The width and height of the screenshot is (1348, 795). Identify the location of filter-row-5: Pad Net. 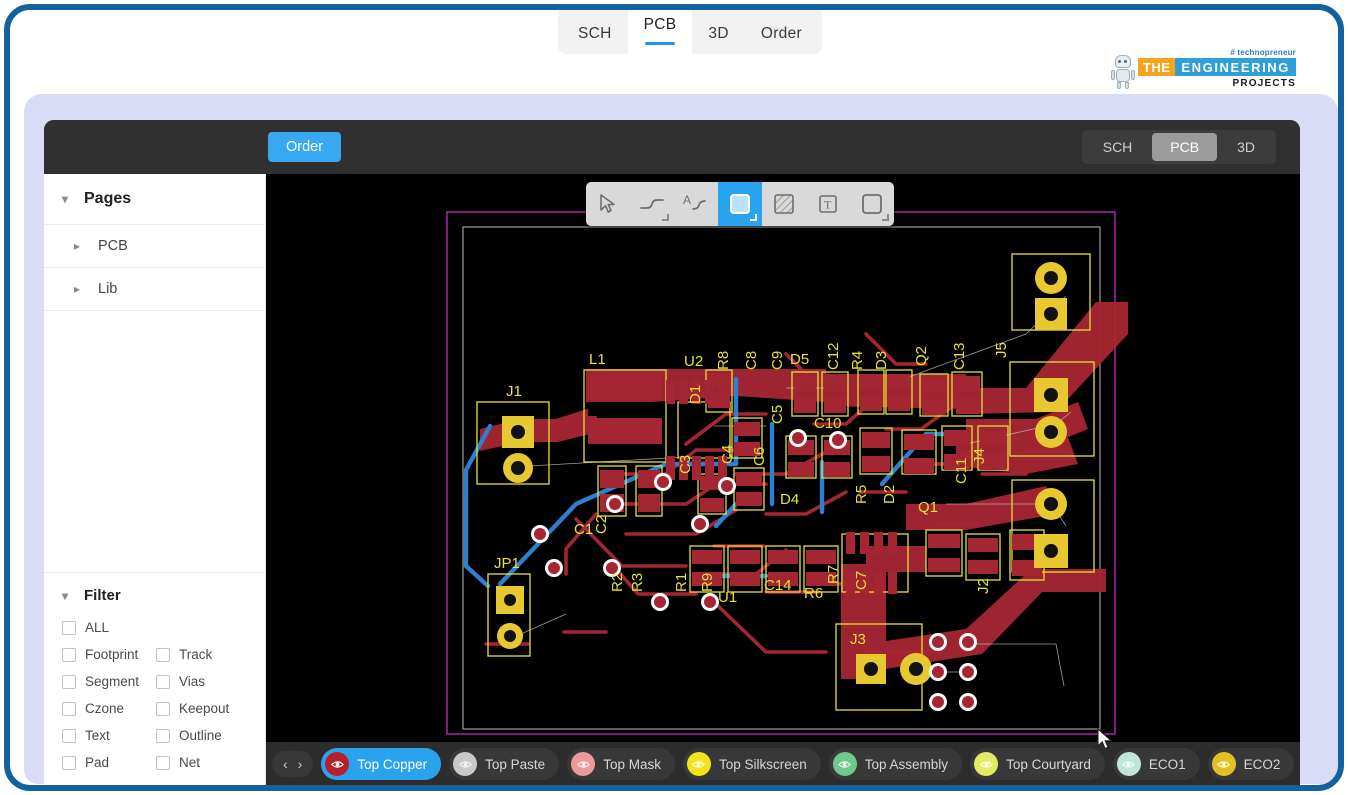
(154, 762).